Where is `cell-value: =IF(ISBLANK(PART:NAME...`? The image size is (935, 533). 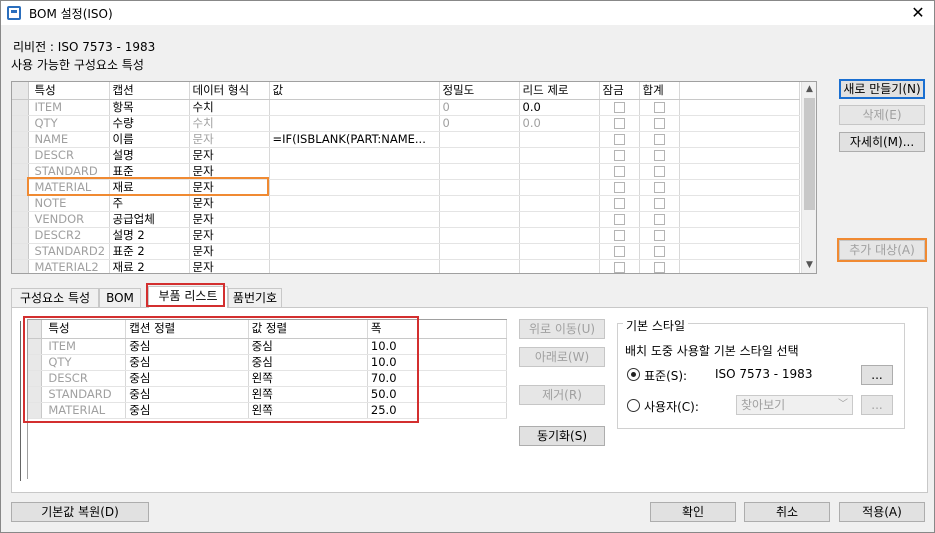
cell-value: =IF(ISBLANK(PART:NAME... is located at coordinates (354, 139).